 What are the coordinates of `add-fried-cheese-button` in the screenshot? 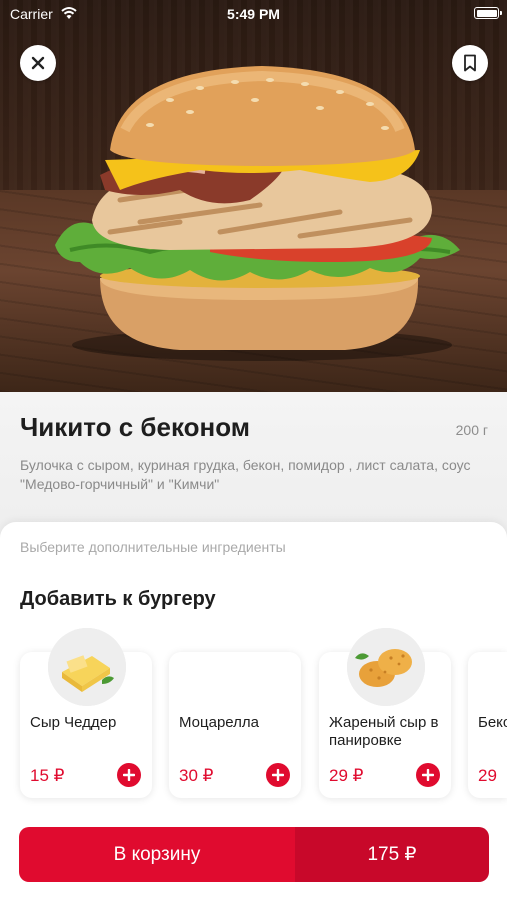 It's located at (428, 775).